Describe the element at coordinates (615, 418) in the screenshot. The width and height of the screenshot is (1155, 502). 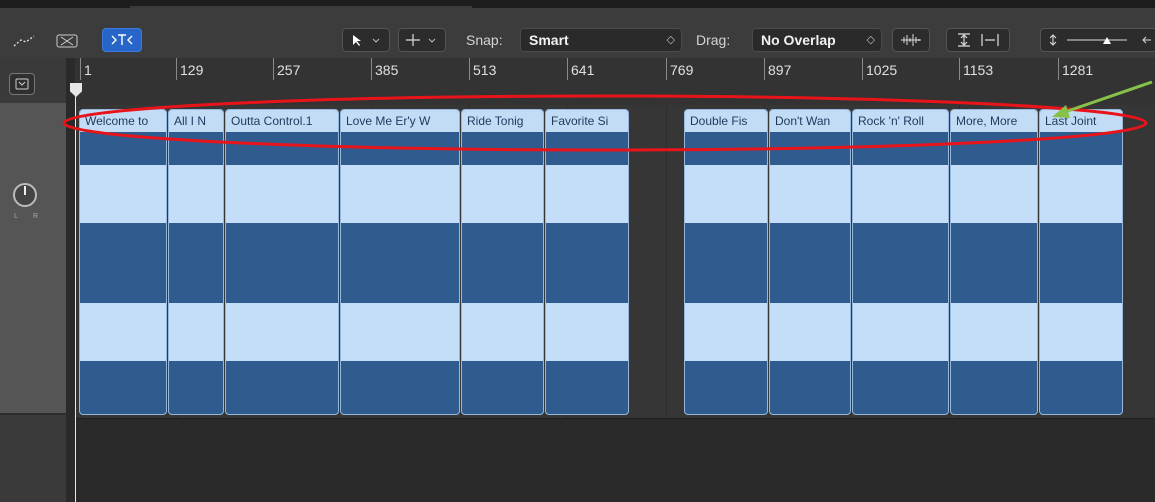
I see `lane-divider` at that location.